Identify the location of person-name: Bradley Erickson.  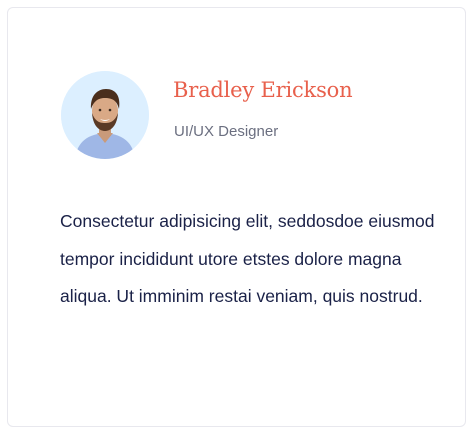
(263, 90).